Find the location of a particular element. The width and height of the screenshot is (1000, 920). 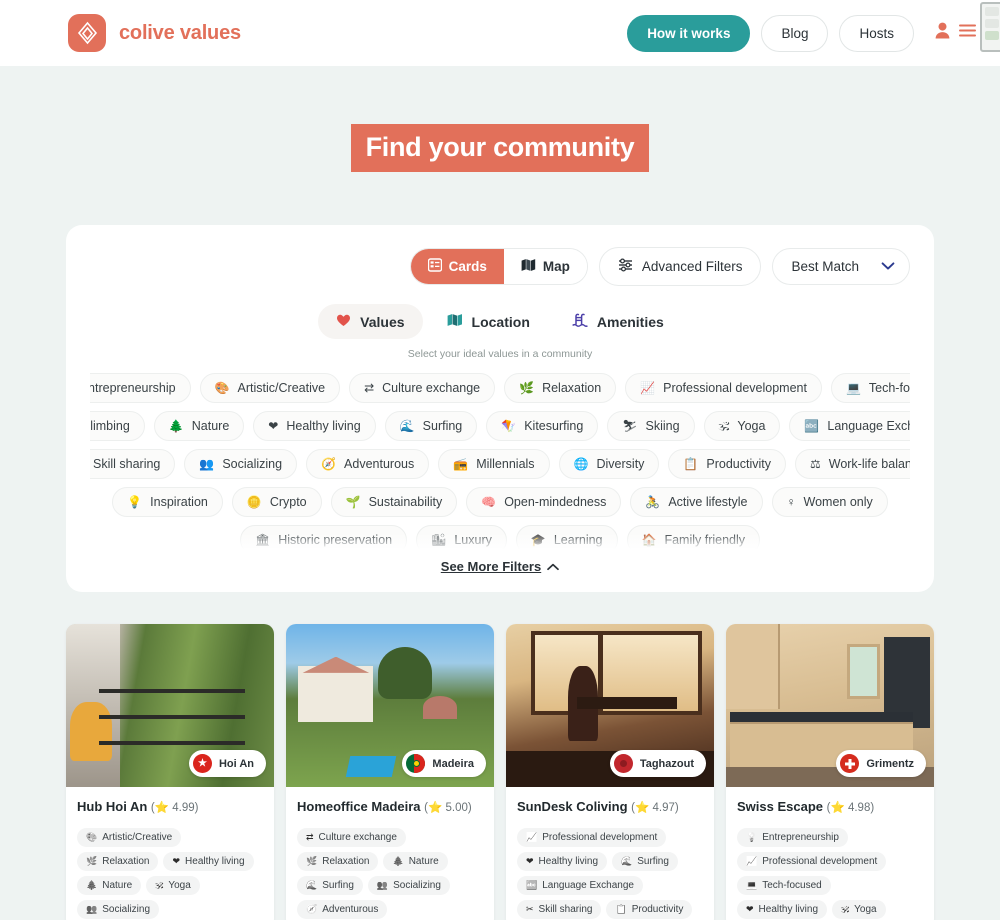

listing-tag: 📋 Productivity is located at coordinates (649, 909).